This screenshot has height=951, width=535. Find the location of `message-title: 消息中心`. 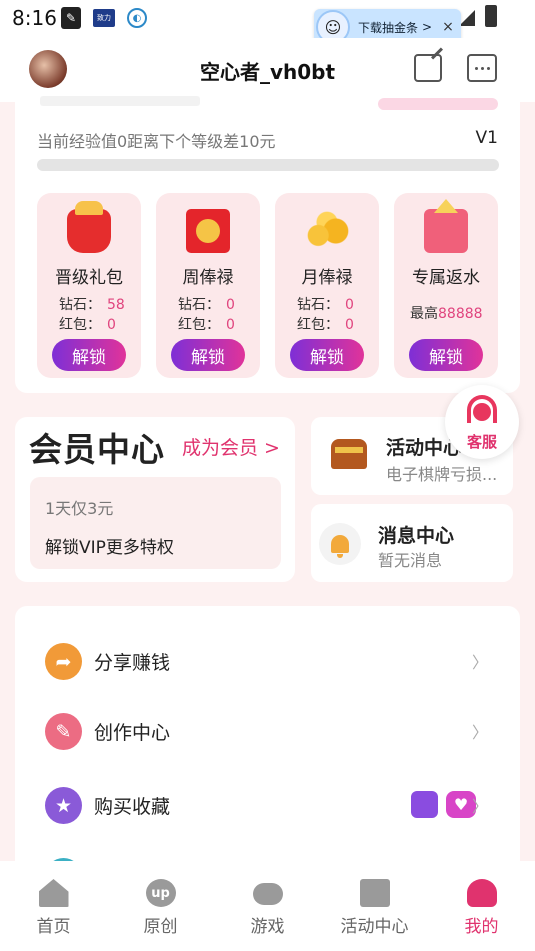

message-title: 消息中心 is located at coordinates (416, 536).